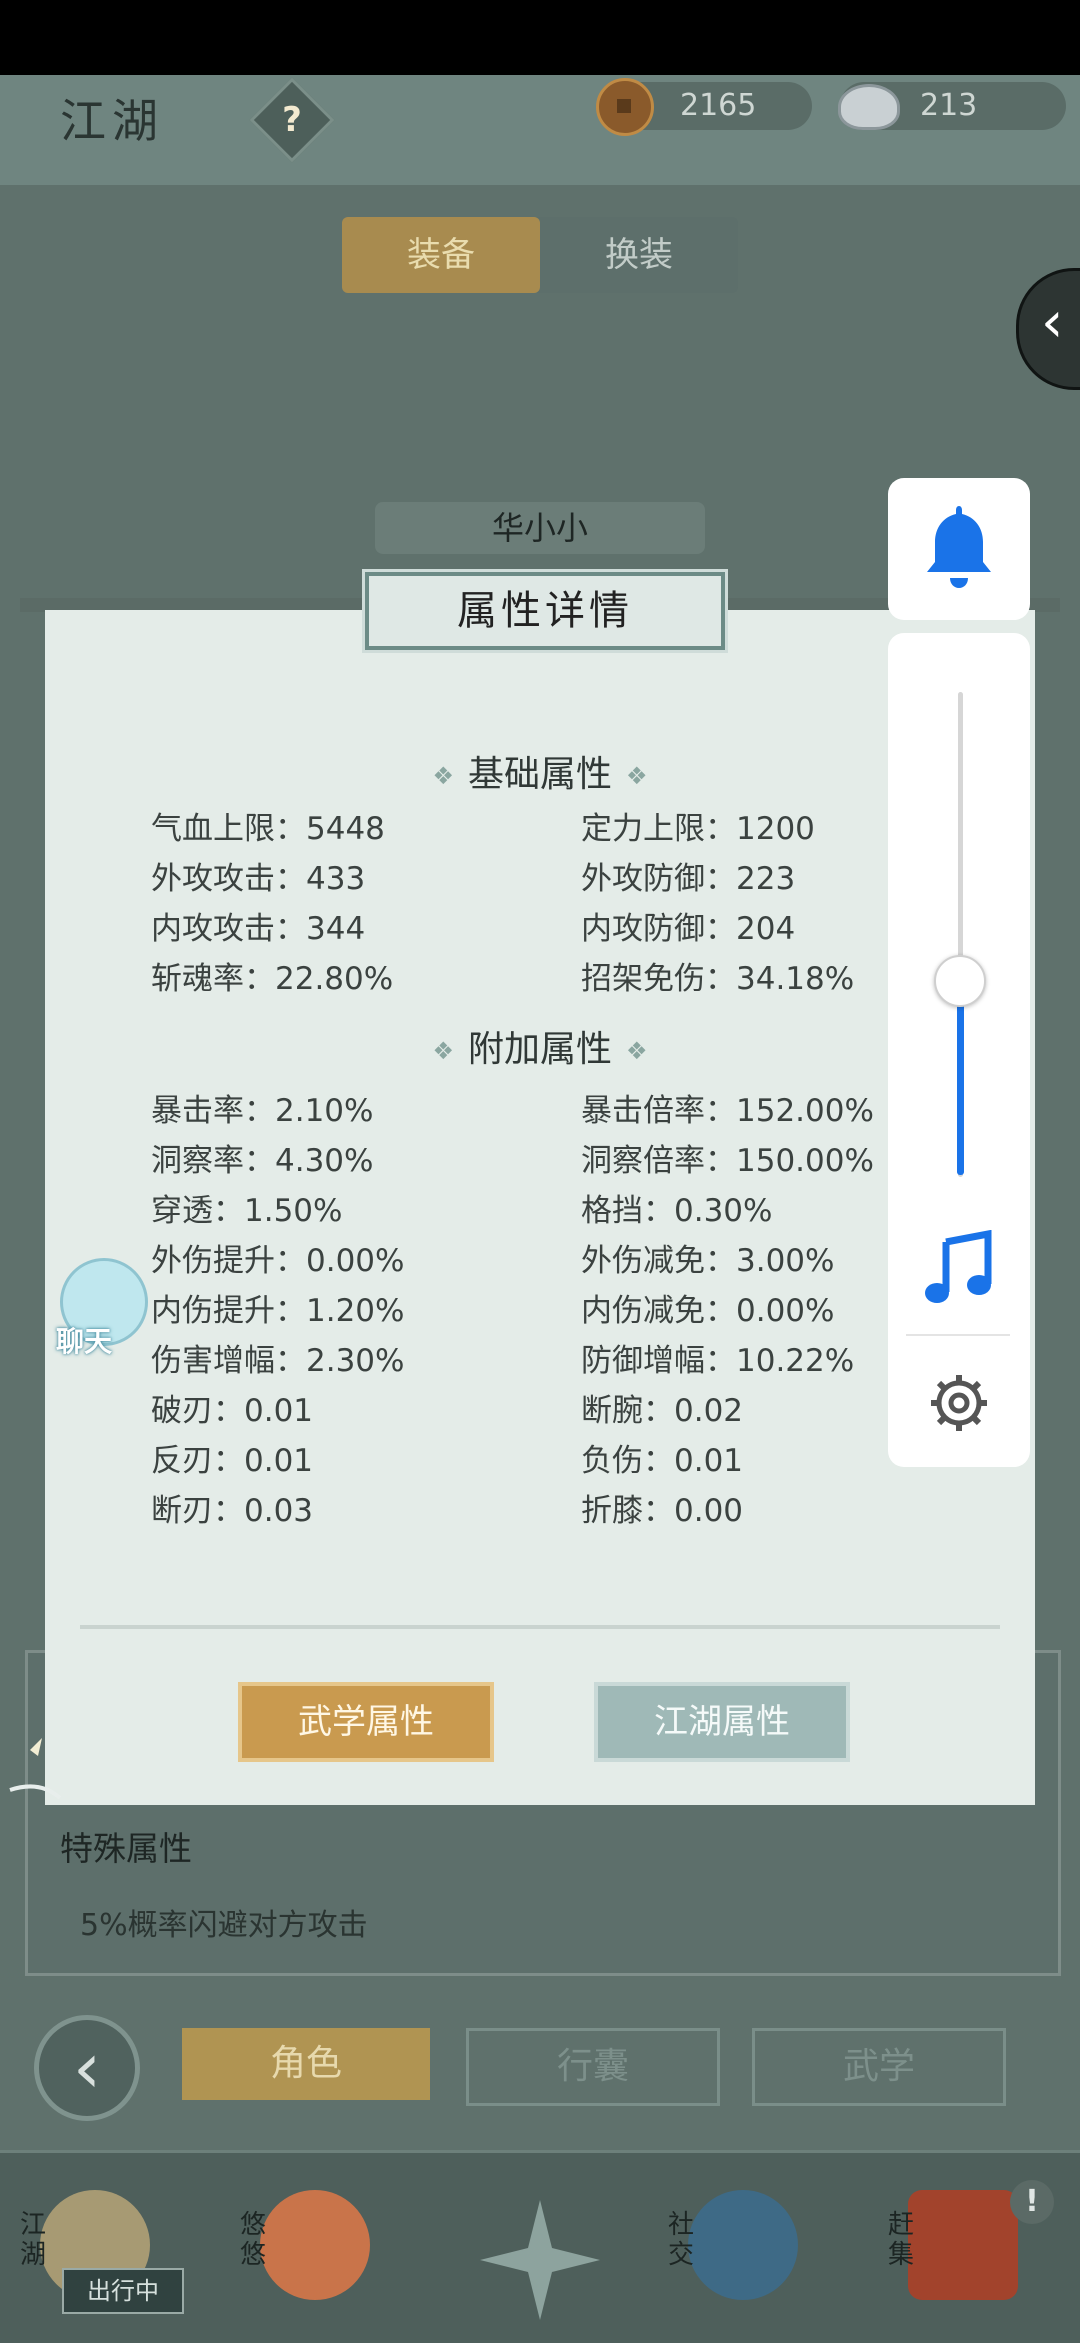  I want to click on silver-ingot-icon, so click(869, 107).